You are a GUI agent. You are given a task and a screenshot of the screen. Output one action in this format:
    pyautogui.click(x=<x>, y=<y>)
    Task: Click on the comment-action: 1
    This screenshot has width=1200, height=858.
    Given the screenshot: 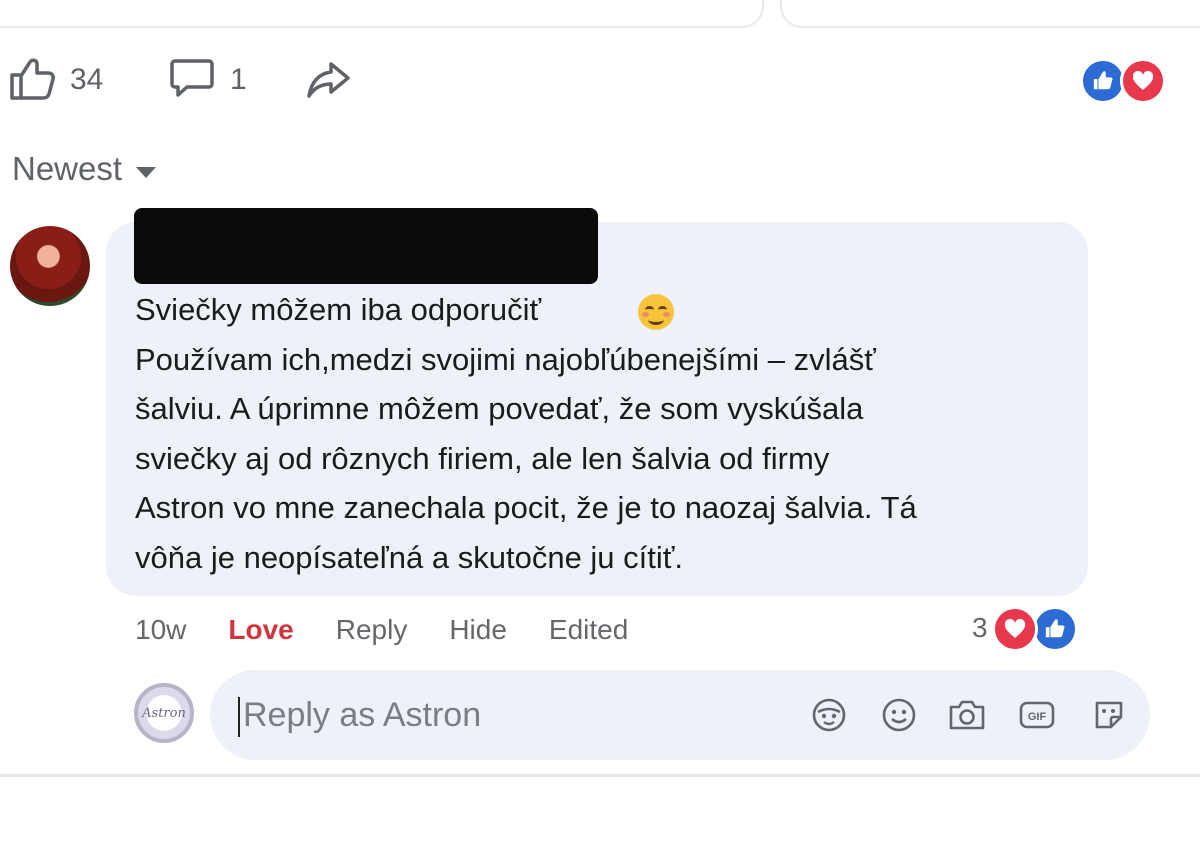 What is the action you would take?
    pyautogui.click(x=207, y=80)
    